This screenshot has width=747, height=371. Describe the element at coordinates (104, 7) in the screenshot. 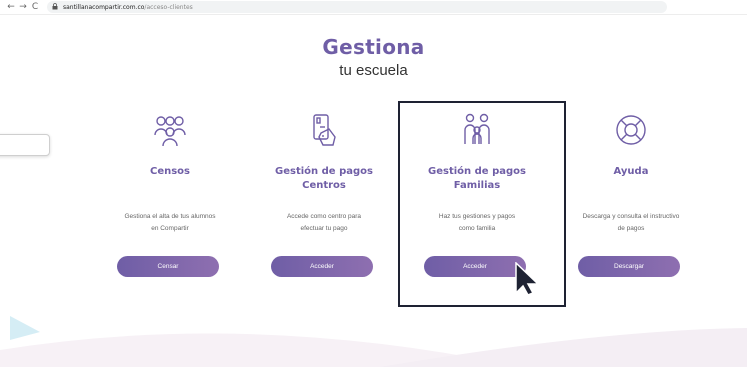

I see `url-domain: santillanacompartir.com.co` at that location.